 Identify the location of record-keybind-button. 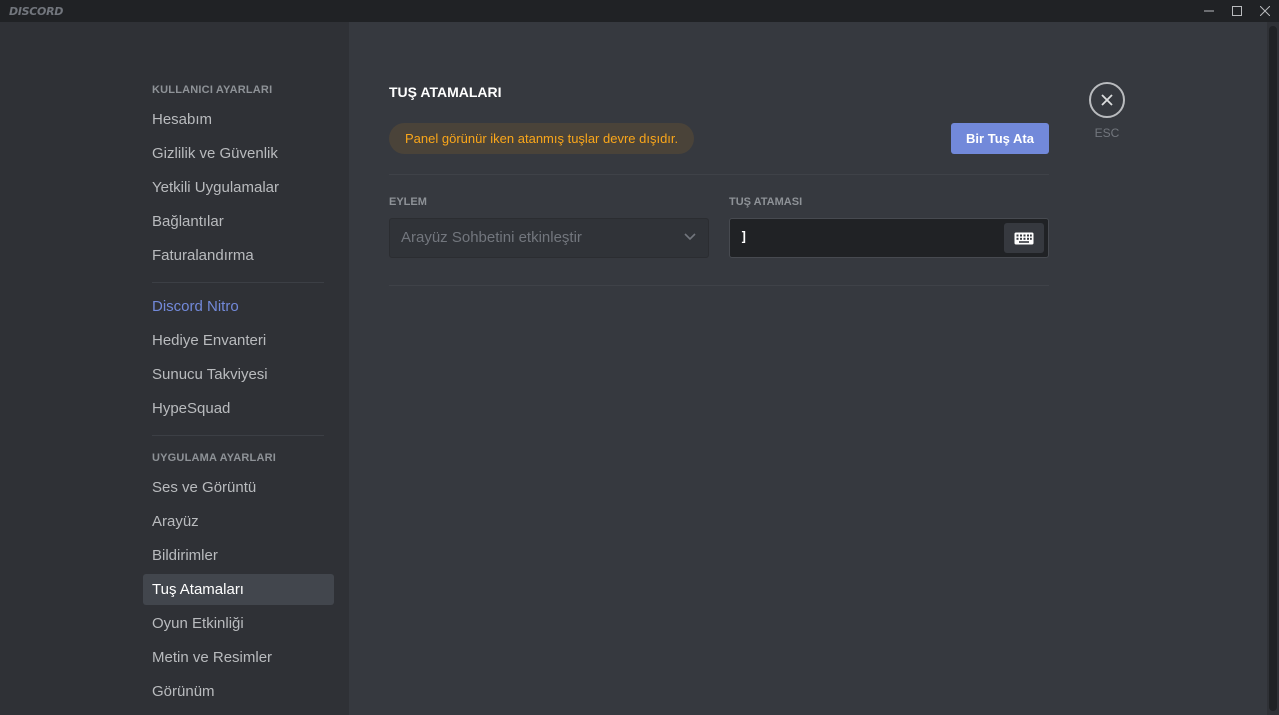
(1024, 238).